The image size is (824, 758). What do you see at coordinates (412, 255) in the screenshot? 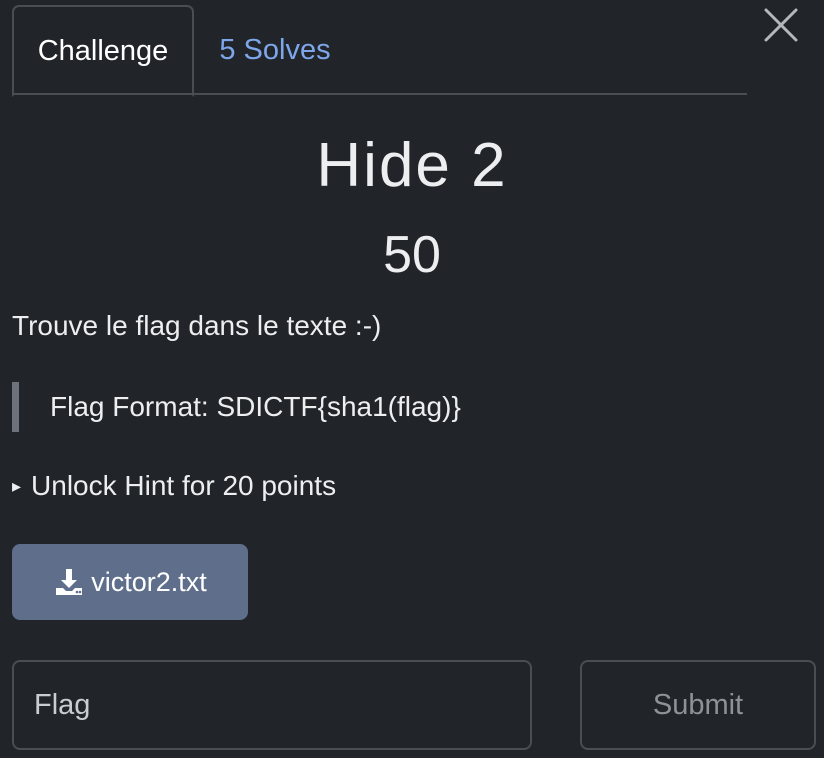
I see `challenge-value: 50` at bounding box center [412, 255].